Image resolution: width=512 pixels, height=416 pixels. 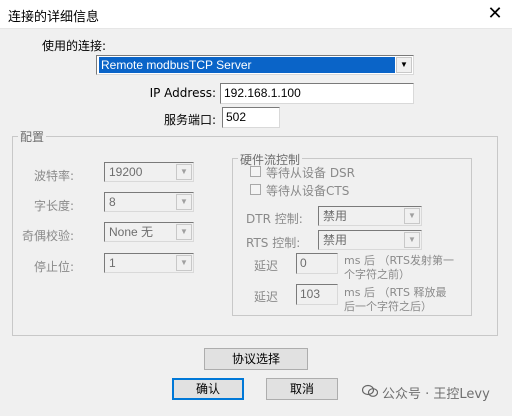 I want to click on baud-value: 19200, so click(x=126, y=172).